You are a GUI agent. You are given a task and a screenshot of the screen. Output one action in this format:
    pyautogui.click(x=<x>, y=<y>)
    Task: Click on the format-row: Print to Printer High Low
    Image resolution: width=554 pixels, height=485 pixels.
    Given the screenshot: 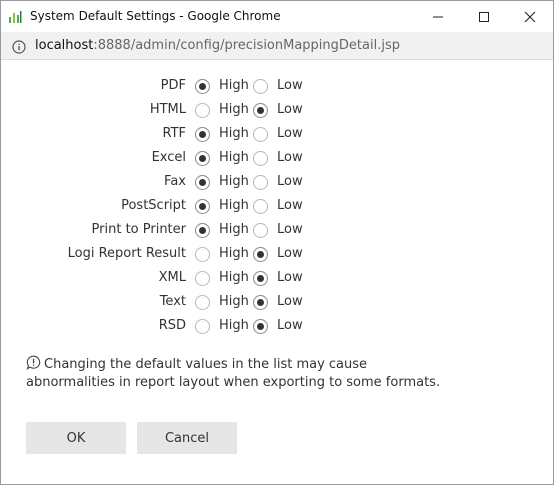 What is the action you would take?
    pyautogui.click(x=277, y=231)
    